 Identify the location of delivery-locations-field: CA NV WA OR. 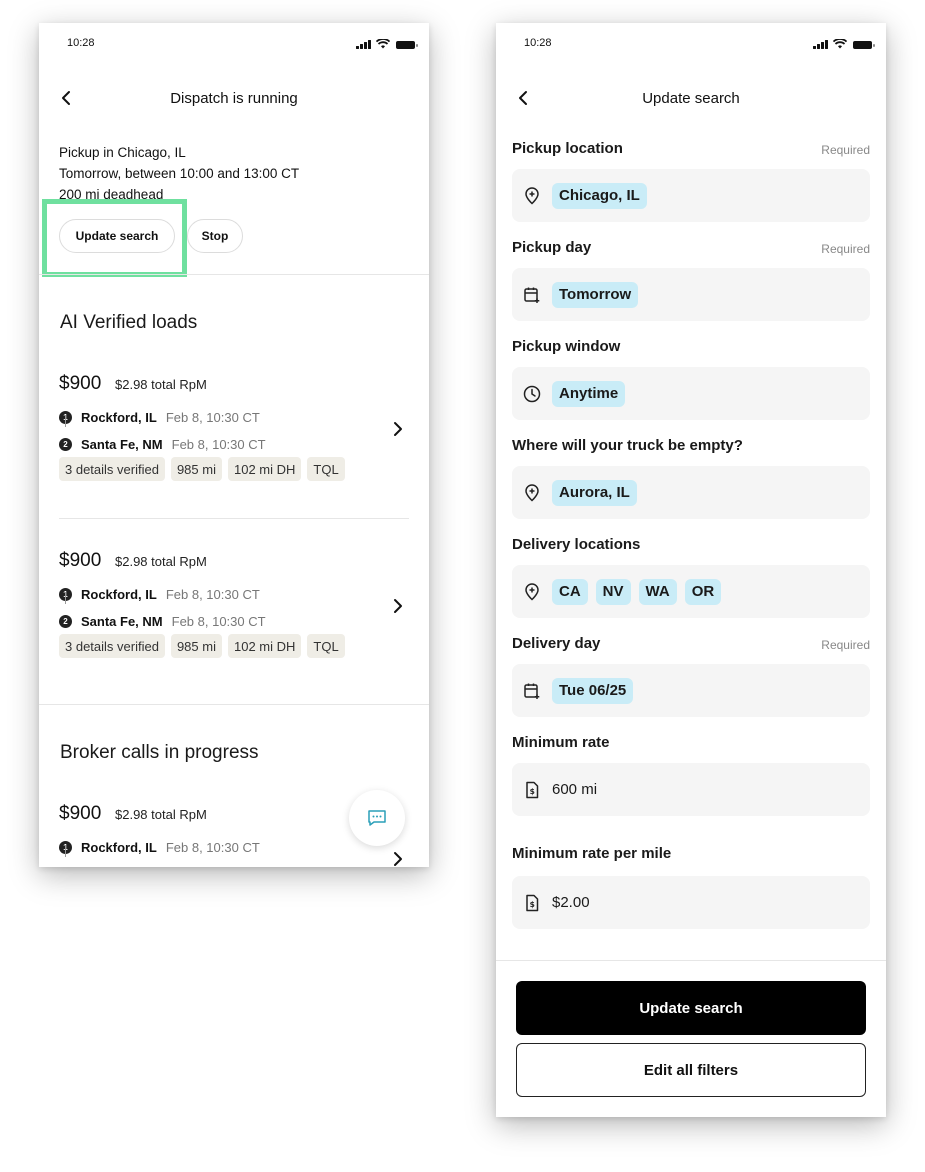
(691, 591).